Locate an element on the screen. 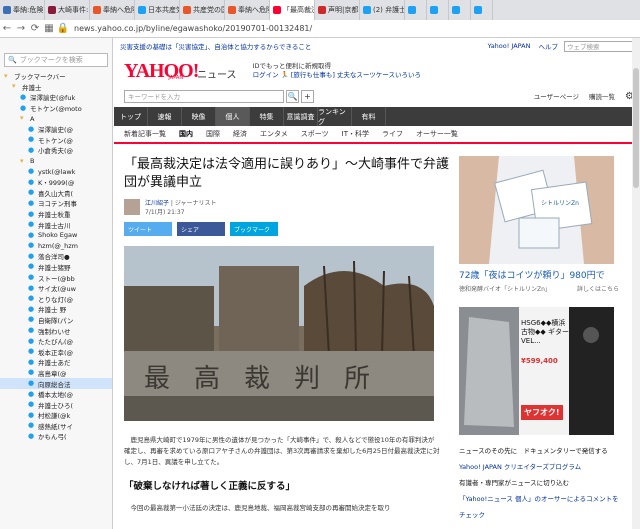  user-page-link: ユーザーページ is located at coordinates (556, 96).